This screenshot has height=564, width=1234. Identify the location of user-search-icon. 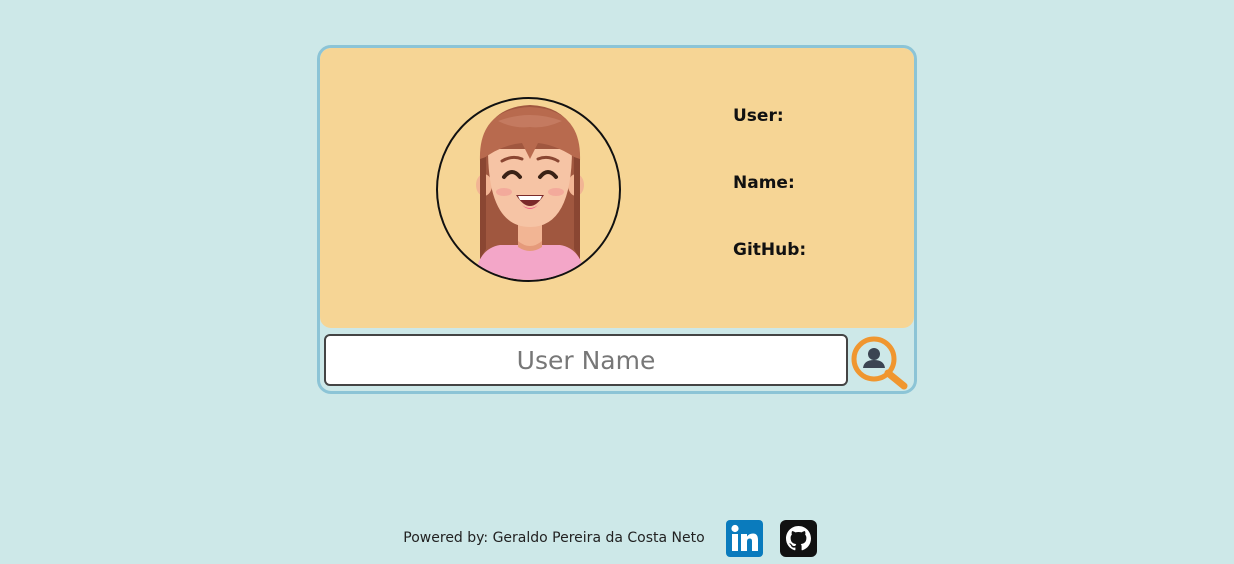
(879, 363).